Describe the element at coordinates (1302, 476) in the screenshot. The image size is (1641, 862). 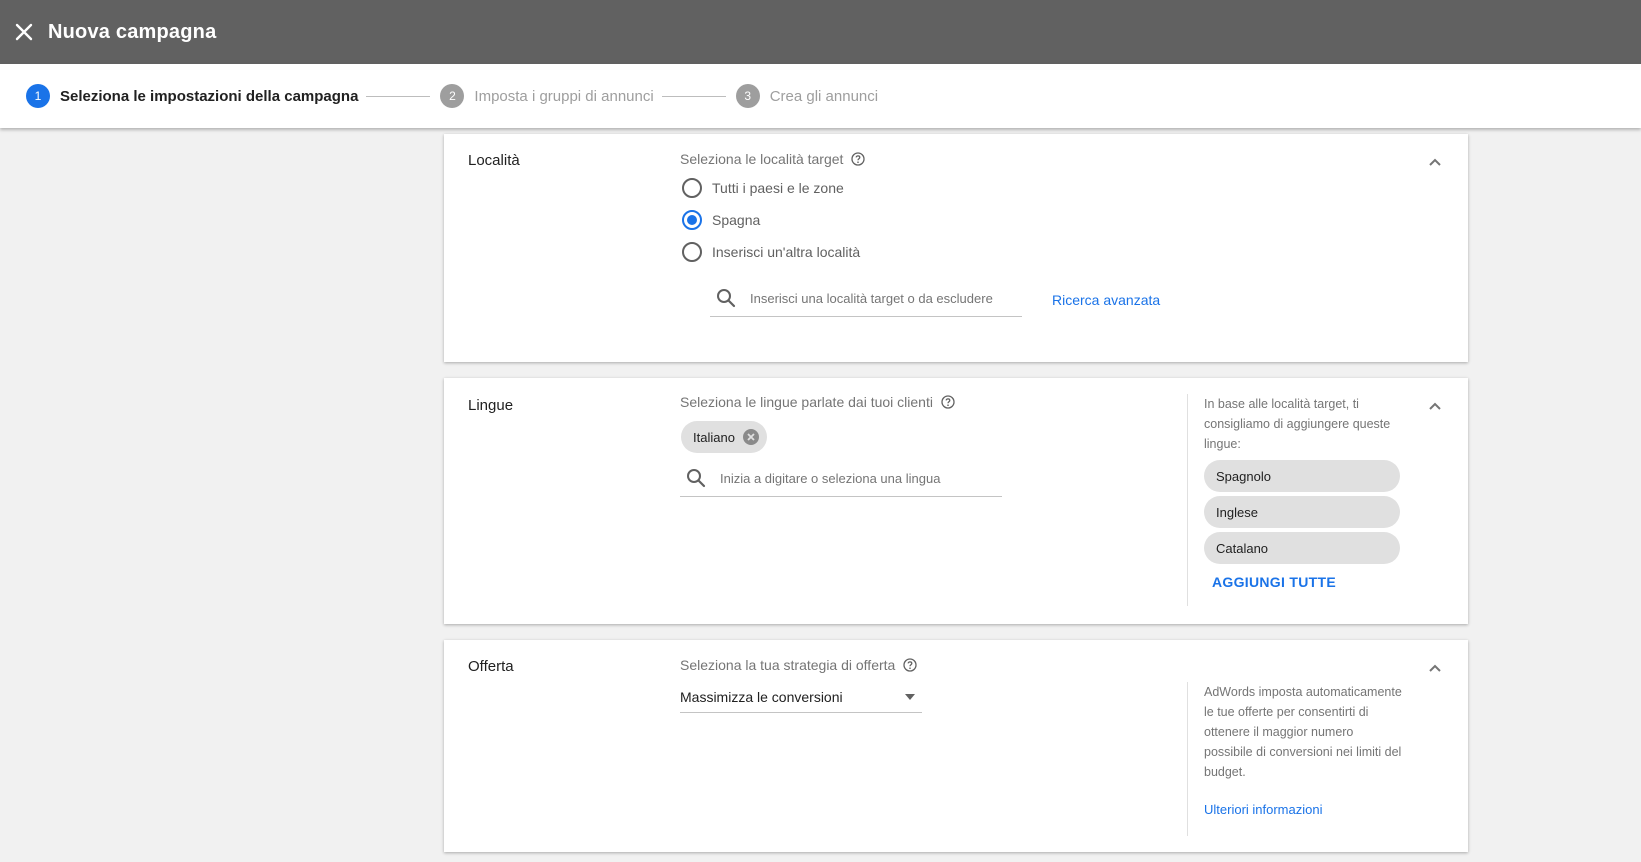
I see `suggestion-chip-spagnolo: Spagnolo` at that location.